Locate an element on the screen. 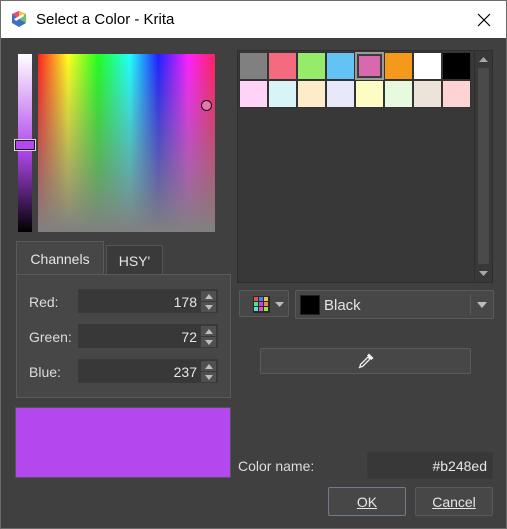 The image size is (507, 529). ok-button: OK is located at coordinates (367, 501).